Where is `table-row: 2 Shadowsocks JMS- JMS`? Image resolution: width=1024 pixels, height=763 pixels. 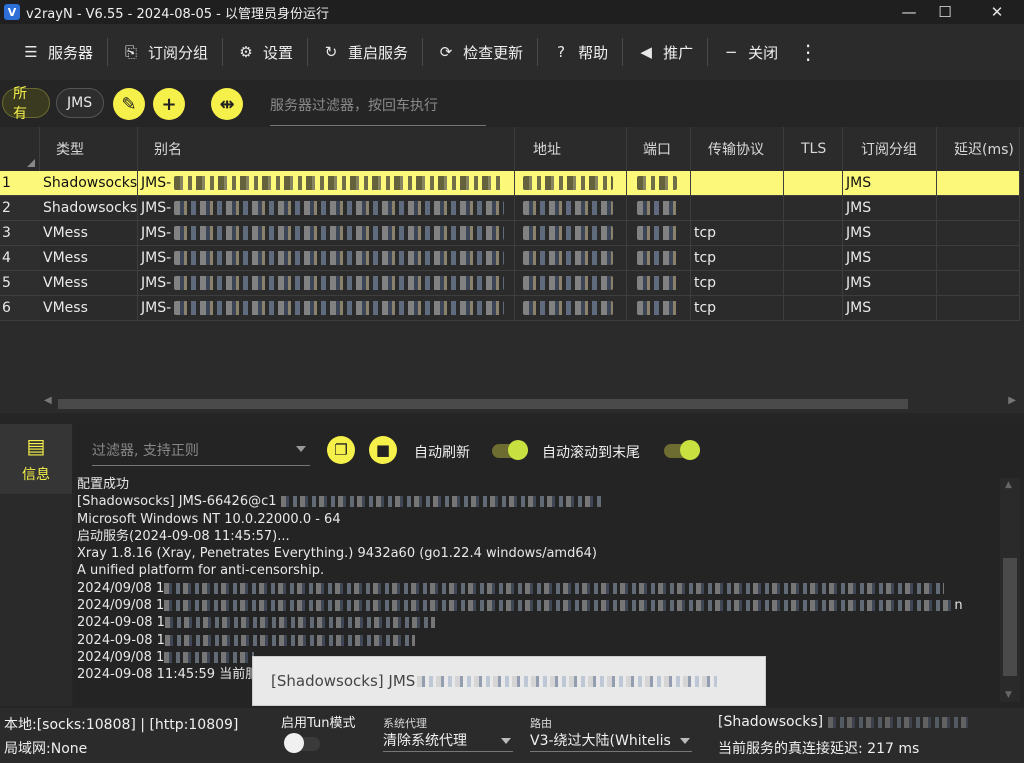
table-row: 2 Shadowsocks JMS- JMS is located at coordinates (510, 208).